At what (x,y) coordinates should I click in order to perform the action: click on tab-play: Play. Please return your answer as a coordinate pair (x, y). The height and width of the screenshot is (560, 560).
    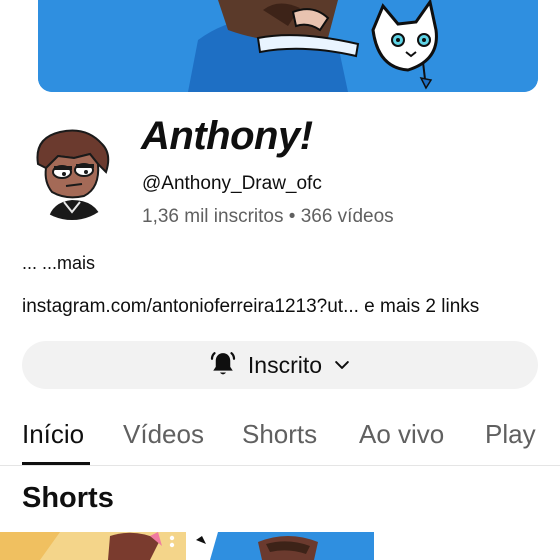
    Looking at the image, I should click on (510, 434).